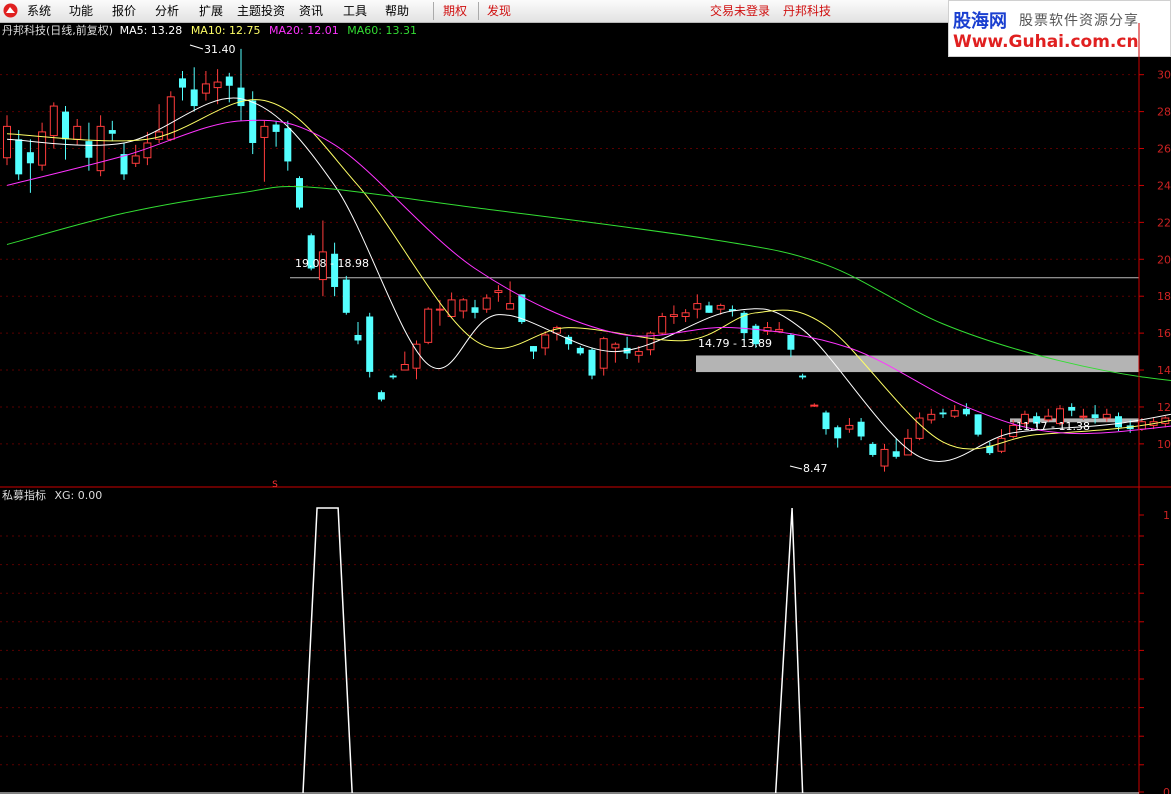  Describe the element at coordinates (212, 49) in the screenshot. I see `high-price-annotation: 31.40` at that location.